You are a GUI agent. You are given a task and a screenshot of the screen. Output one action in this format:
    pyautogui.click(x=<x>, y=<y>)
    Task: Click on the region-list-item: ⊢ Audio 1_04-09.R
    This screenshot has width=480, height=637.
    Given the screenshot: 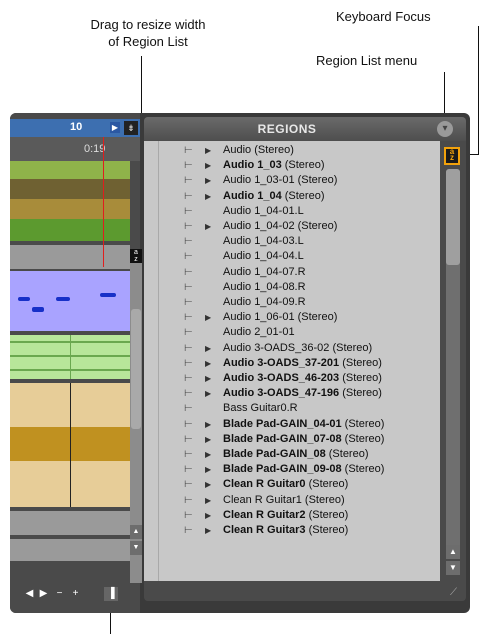 What is the action you would take?
    pyautogui.click(x=292, y=302)
    